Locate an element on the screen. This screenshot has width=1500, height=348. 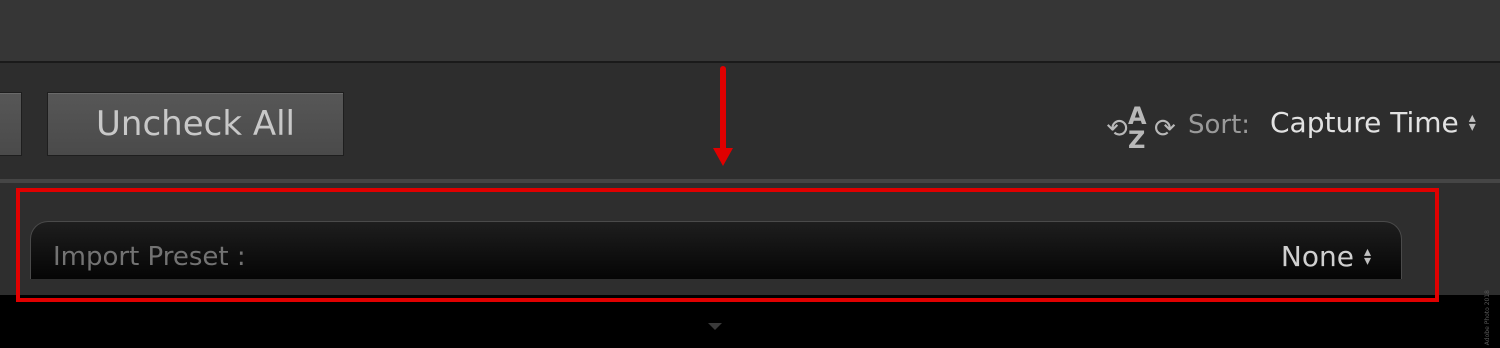
sort-az-icon: ⟲ A Z ⟳ is located at coordinates (1141, 128).